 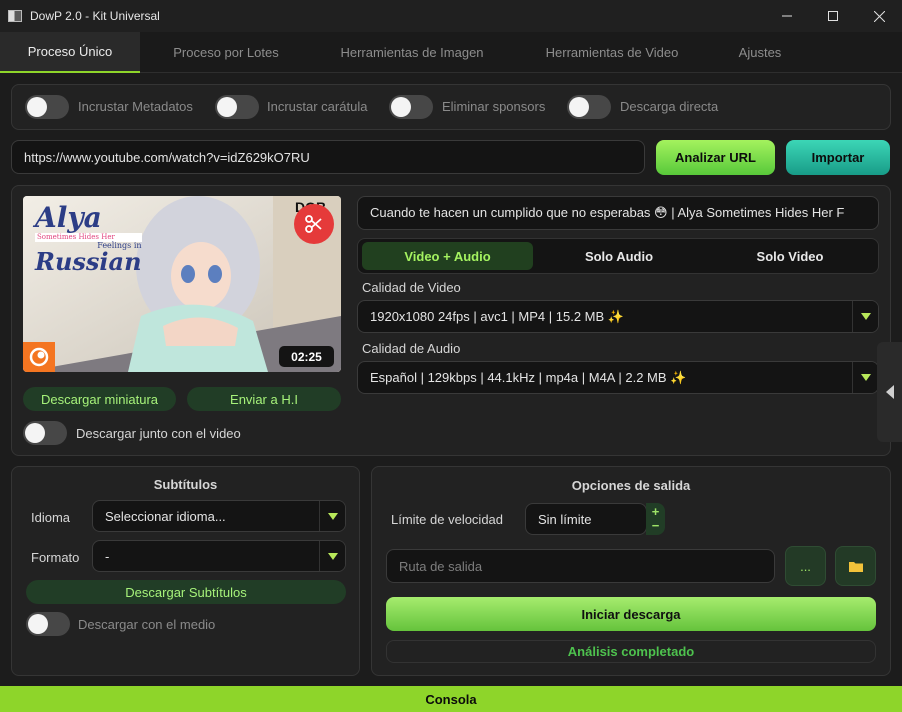 I want to click on maximize-button, so click(x=833, y=16).